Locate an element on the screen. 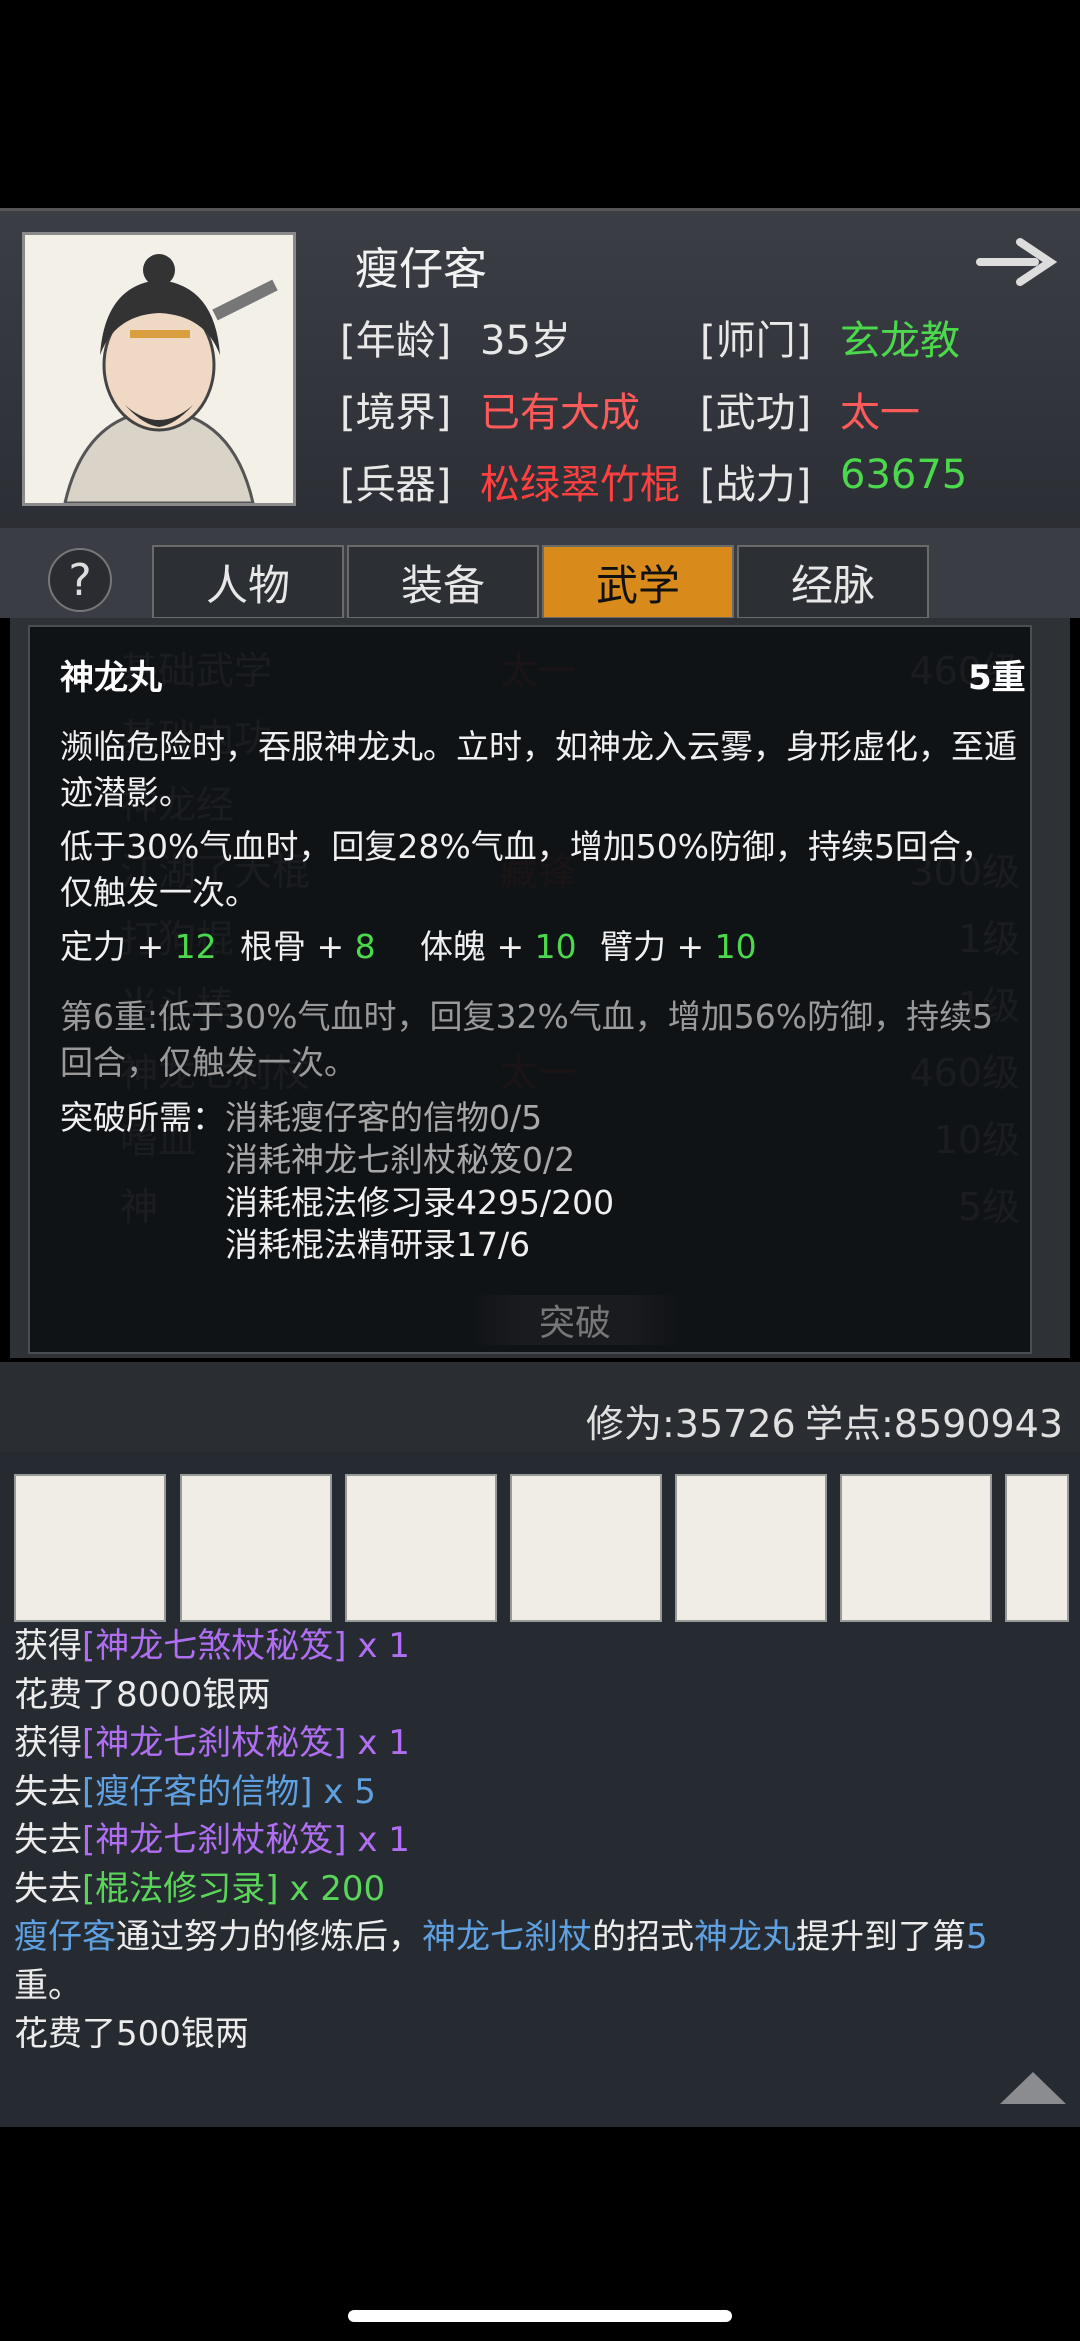 The image size is (1080, 2341). log-line: 失去[神龙七刹杖秘笈] x 1 is located at coordinates (212, 1840).